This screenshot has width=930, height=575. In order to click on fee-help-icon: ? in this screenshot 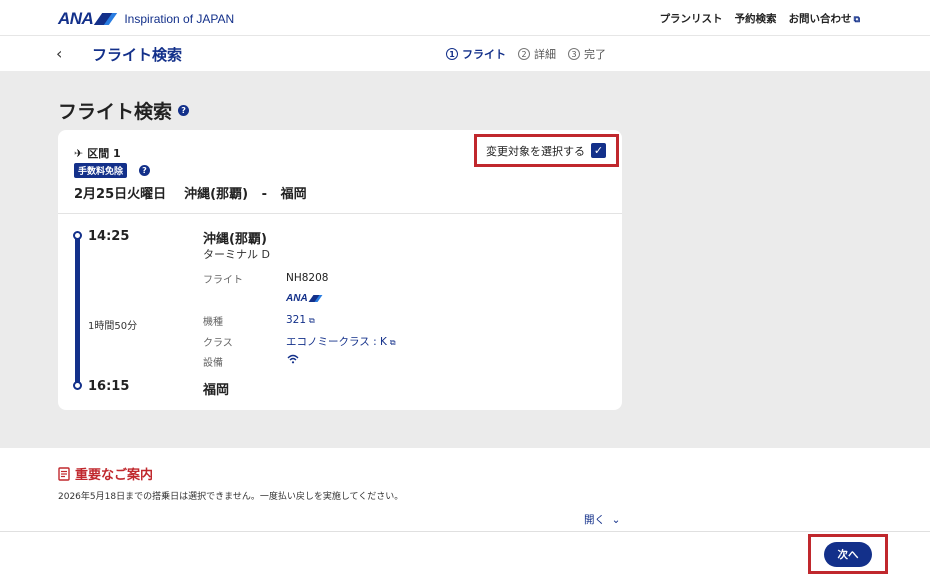, I will do `click(144, 170)`.